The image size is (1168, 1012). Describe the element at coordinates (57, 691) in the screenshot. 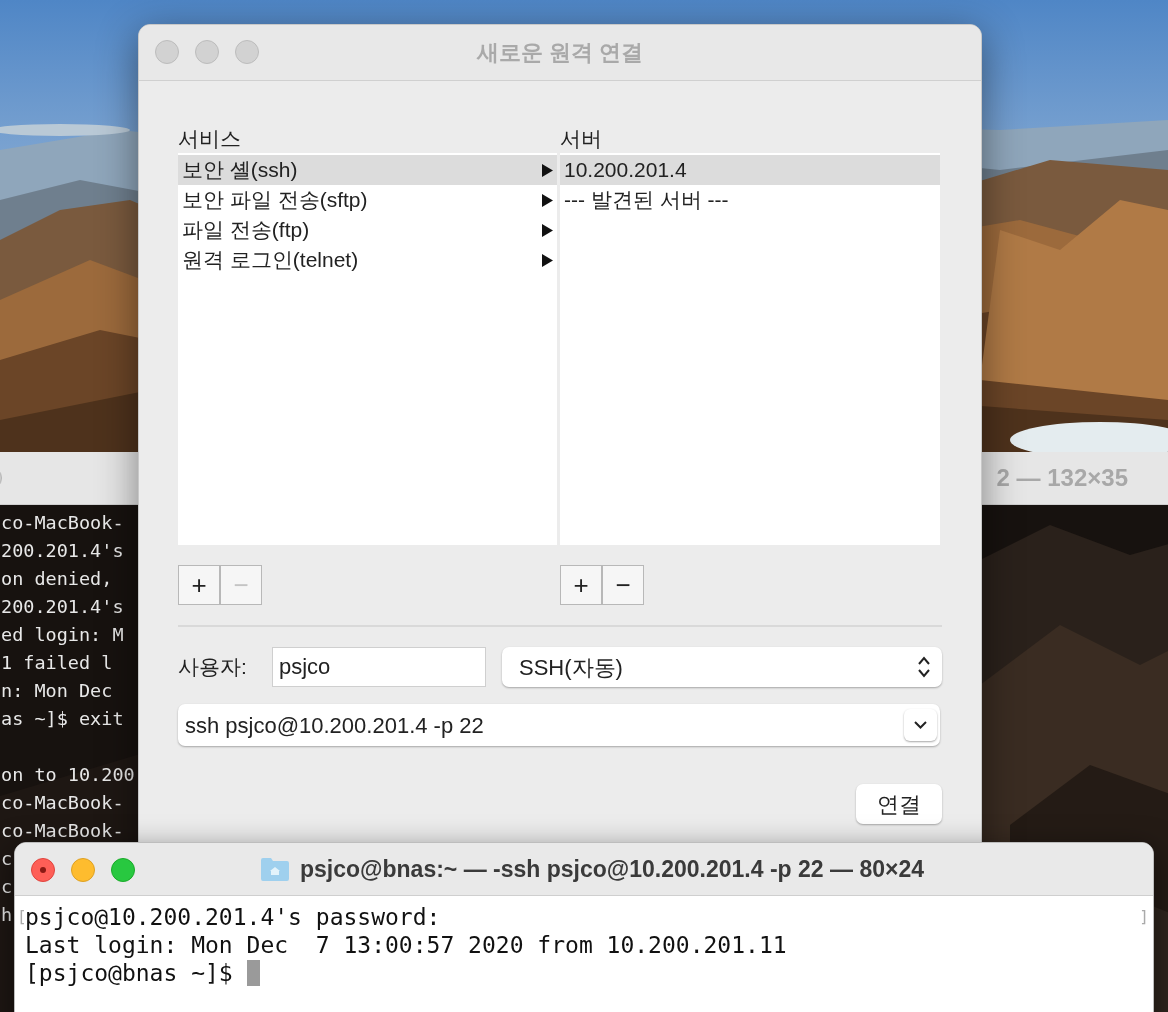

I see `terminal-line: n: Mon Dec` at that location.